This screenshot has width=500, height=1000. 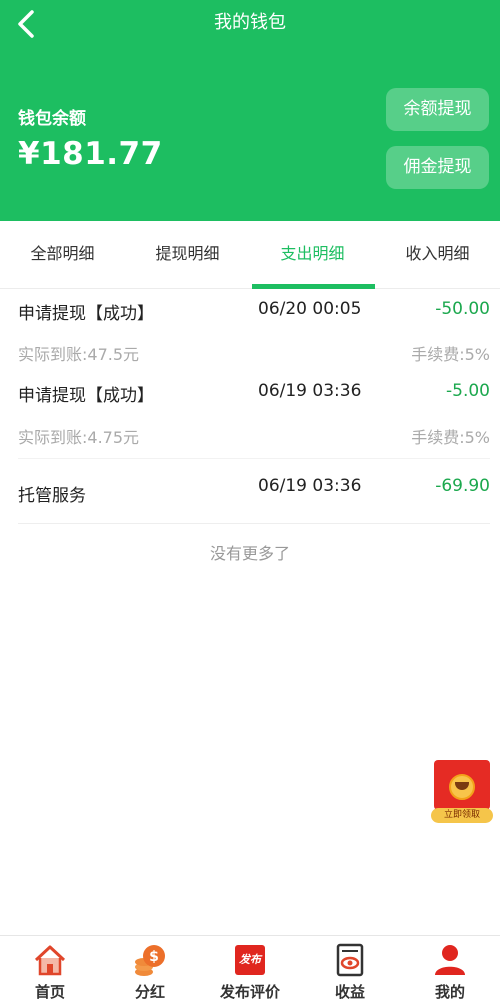 I want to click on tab-all-details: 全部明细, so click(x=62, y=255).